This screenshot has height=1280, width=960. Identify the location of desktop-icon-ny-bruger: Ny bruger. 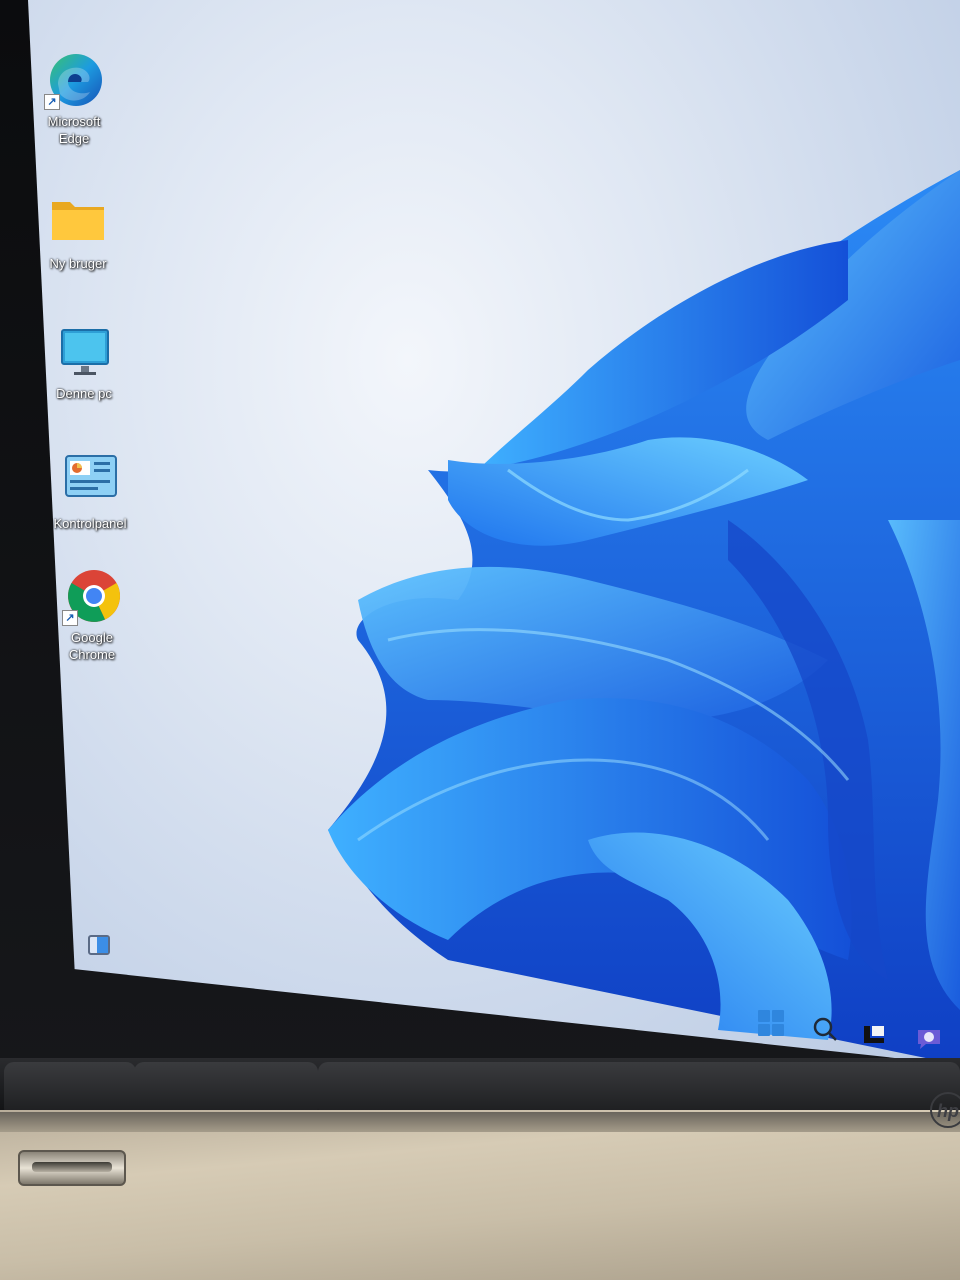
(78, 232).